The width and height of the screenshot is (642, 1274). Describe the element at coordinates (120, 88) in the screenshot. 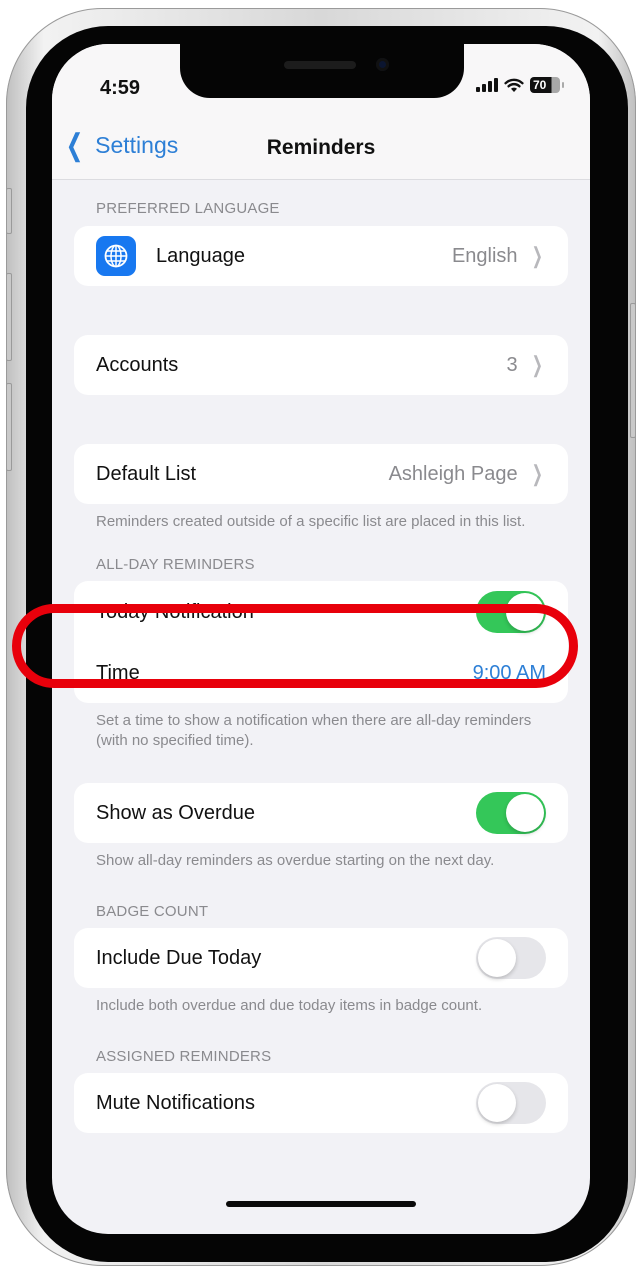

I see `status-time: 4:59` at that location.